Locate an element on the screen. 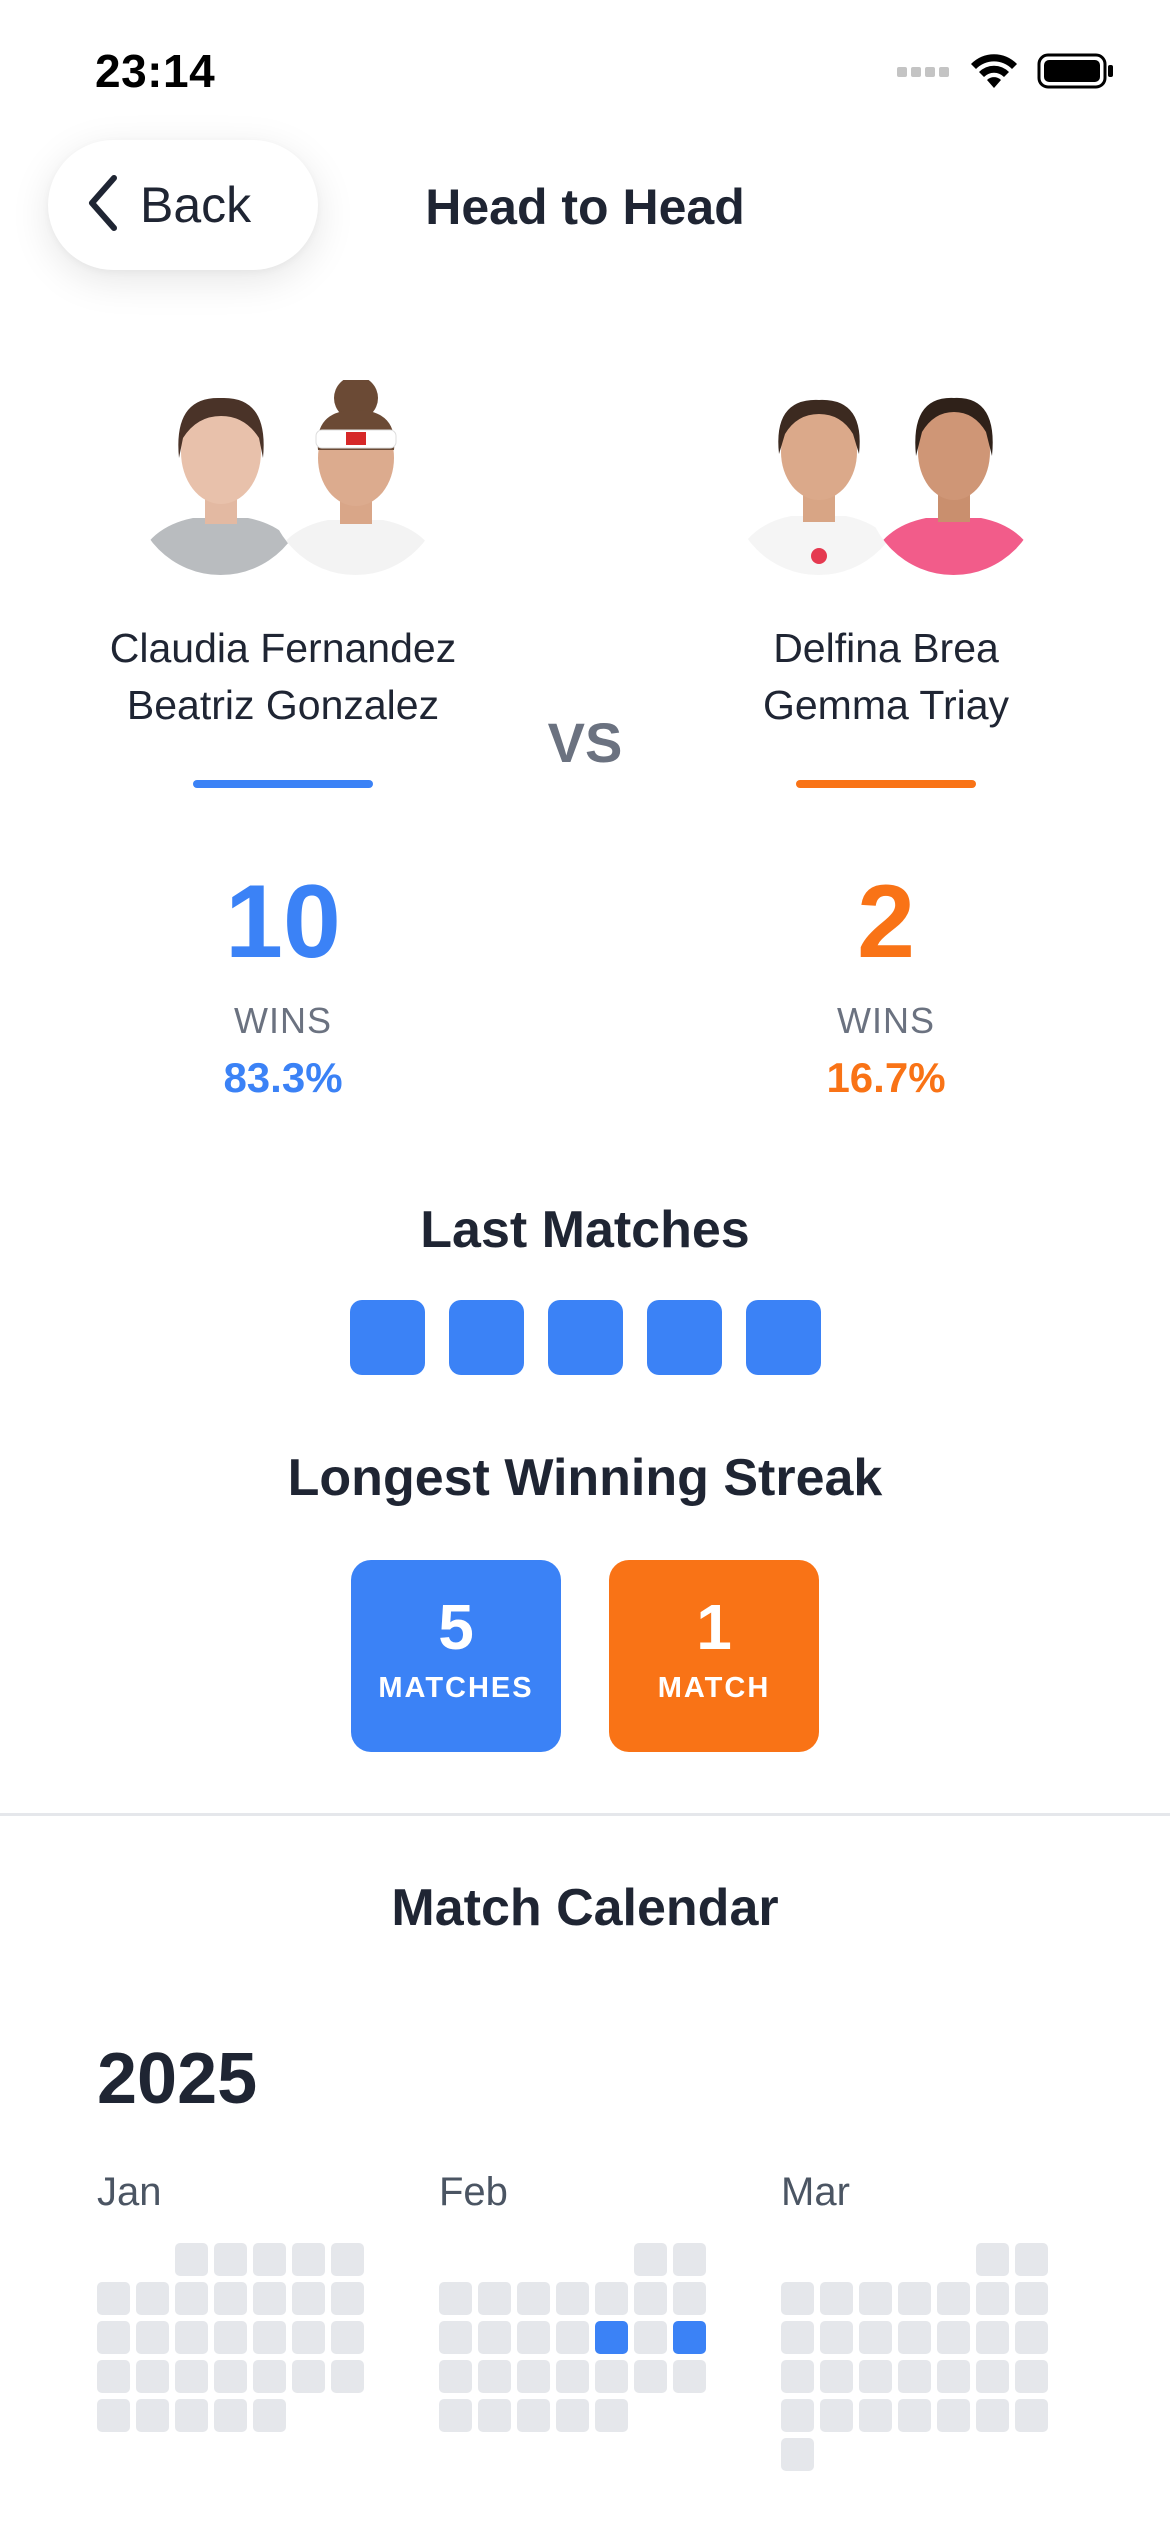  status-icons is located at coordinates (1006, 73).